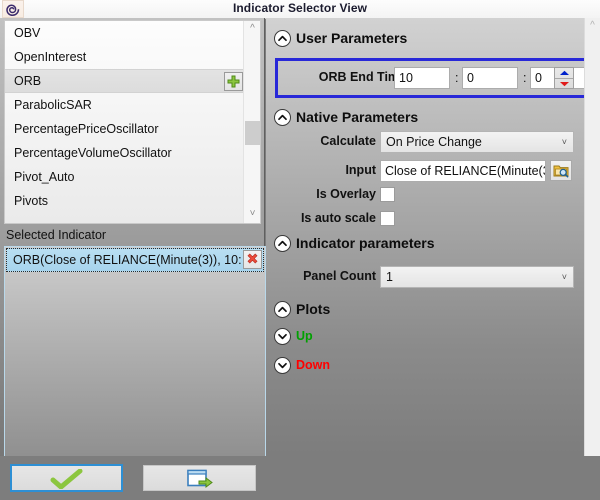 The image size is (600, 500). I want to click on selected-indicator-label: Selected Indicator, so click(56, 235).